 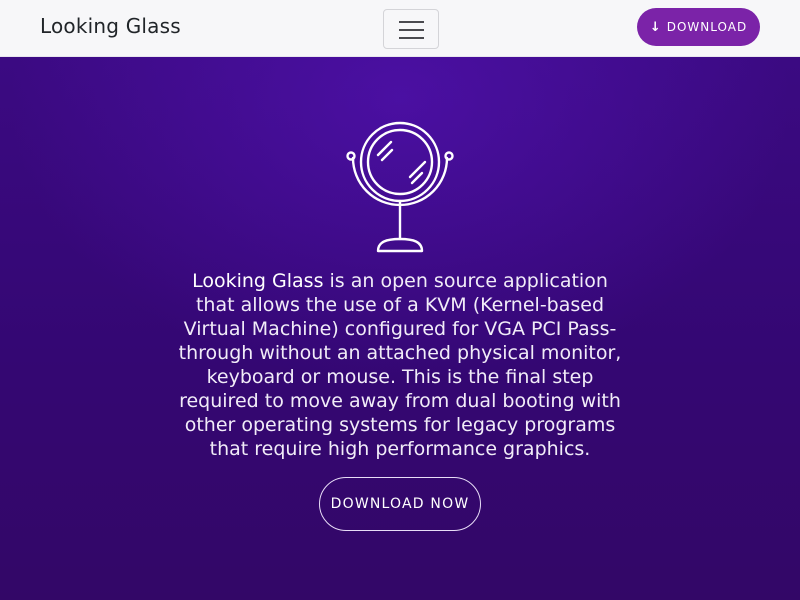 What do you see at coordinates (400, 504) in the screenshot?
I see `download-now-button: DOWNLOAD NOW` at bounding box center [400, 504].